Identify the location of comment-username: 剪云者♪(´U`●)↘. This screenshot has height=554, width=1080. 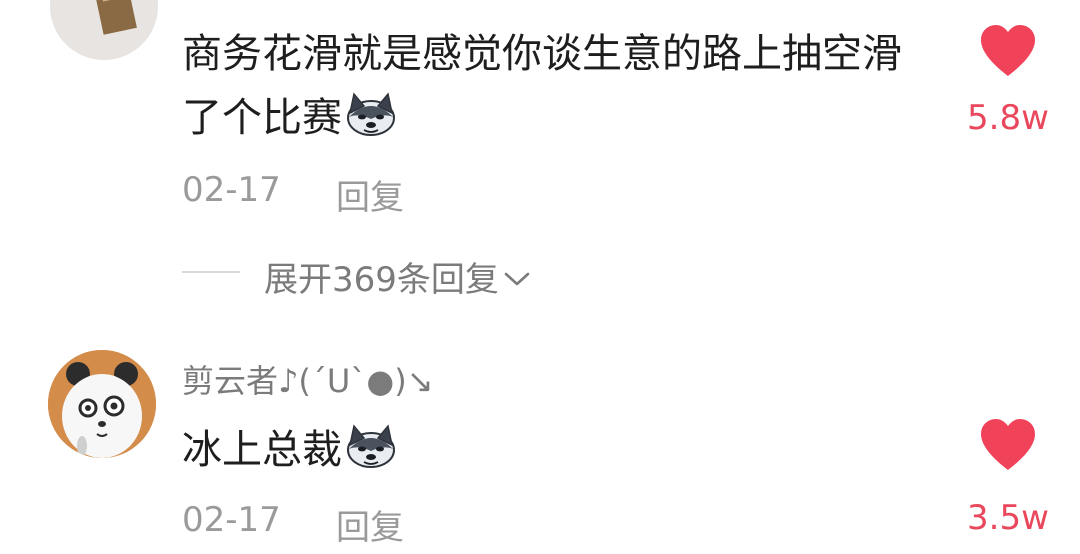
(308, 379).